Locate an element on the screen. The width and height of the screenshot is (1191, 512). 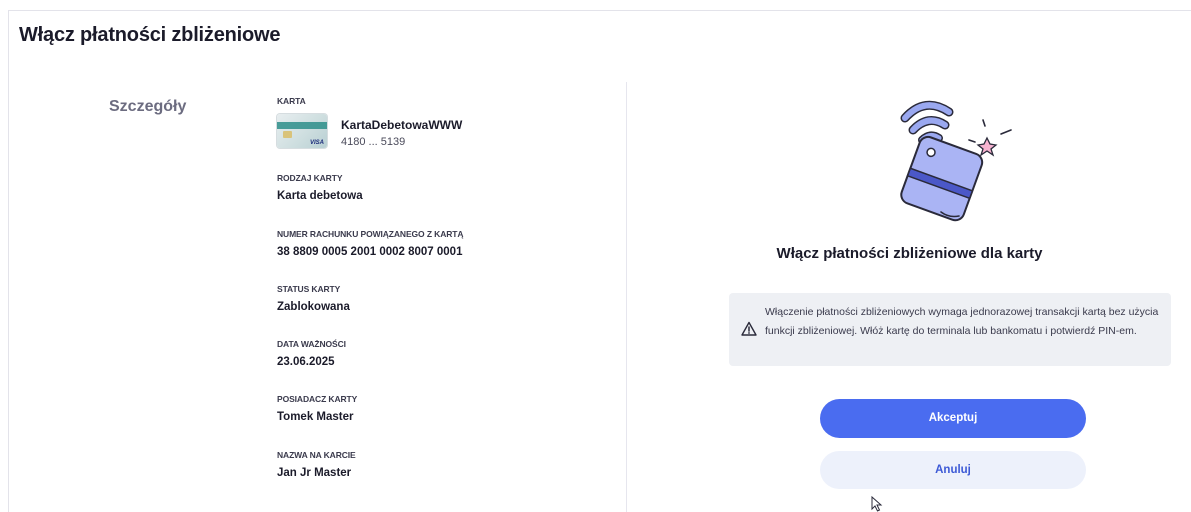
holder-value: Tomek Master is located at coordinates (315, 417).